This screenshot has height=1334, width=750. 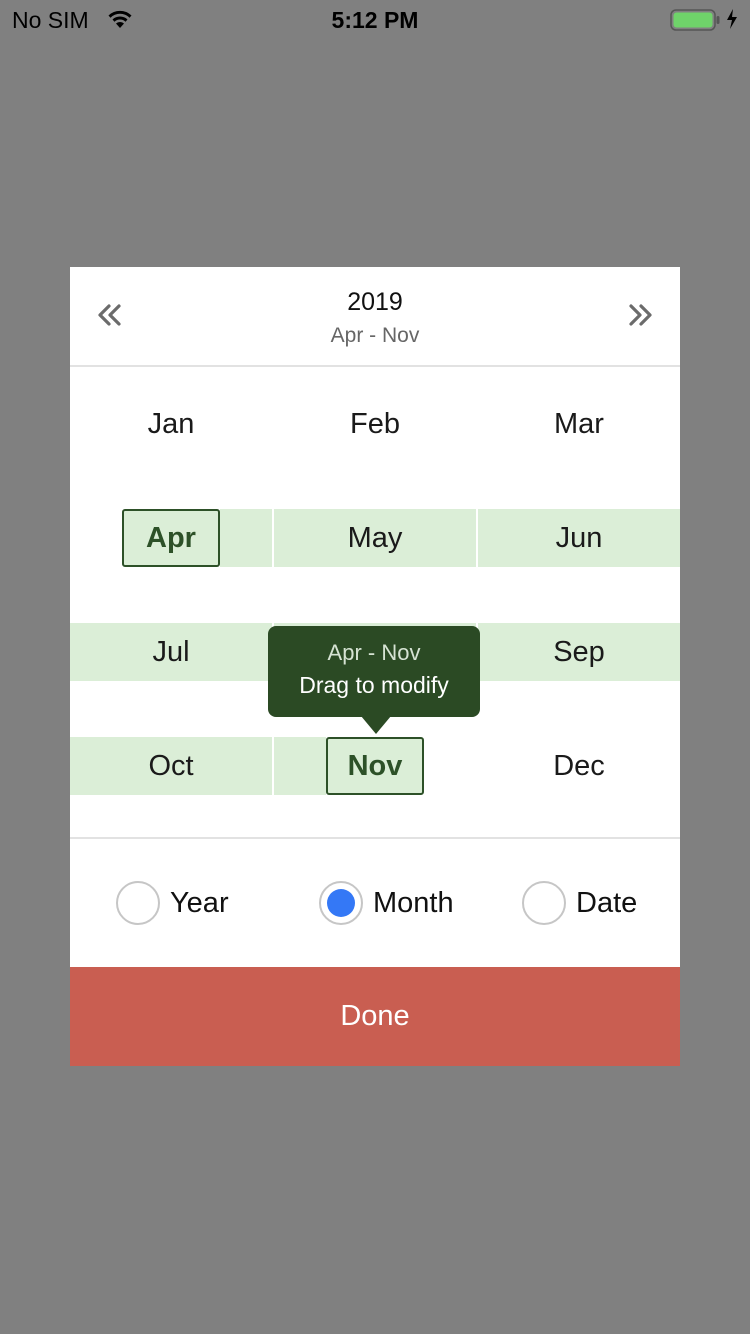 What do you see at coordinates (607, 902) in the screenshot?
I see `radio-label: Date` at bounding box center [607, 902].